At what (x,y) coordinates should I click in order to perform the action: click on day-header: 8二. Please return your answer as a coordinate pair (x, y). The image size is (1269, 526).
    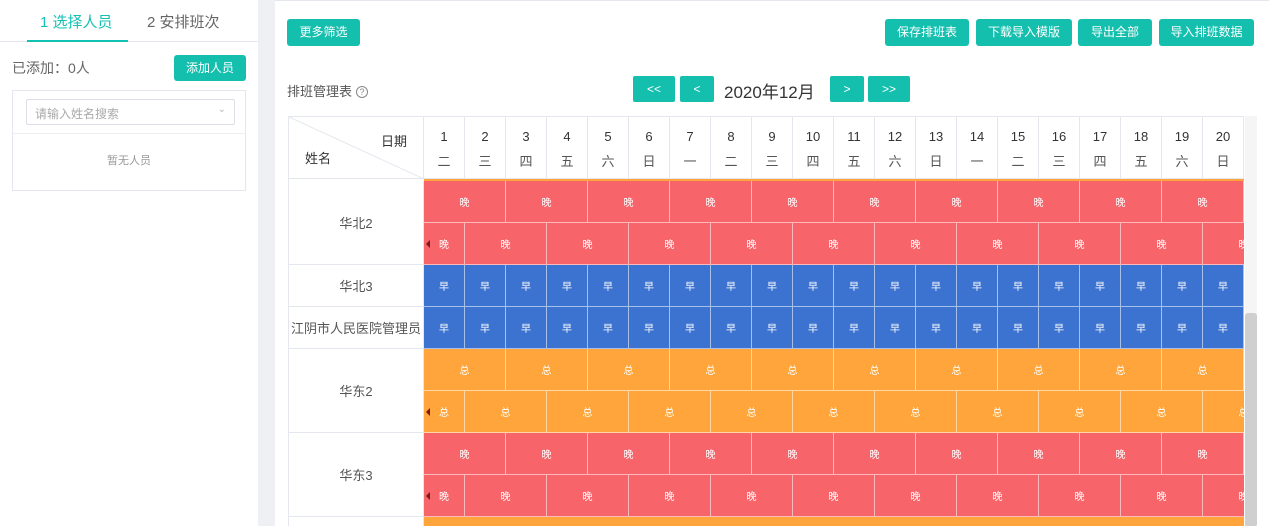
    Looking at the image, I should click on (731, 148).